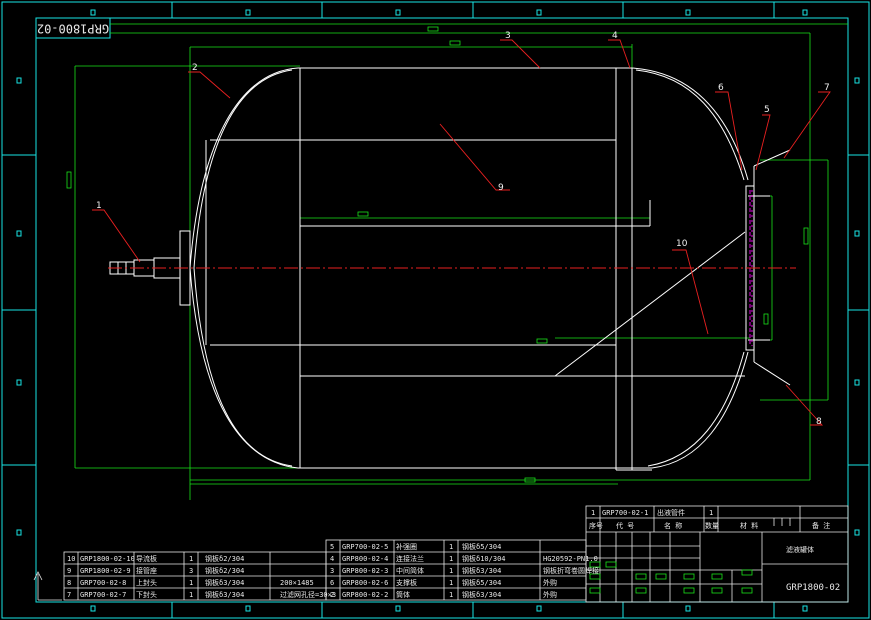 The image size is (871, 620). Describe the element at coordinates (146, 558) in the screenshot. I see `bom-left-row-name: 导流板` at that location.